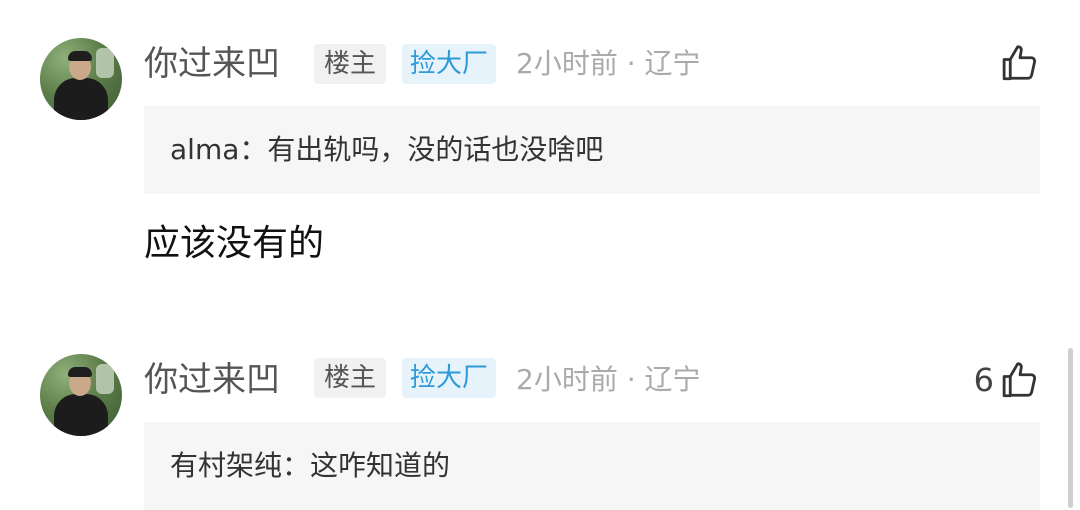 This screenshot has width=1080, height=510. What do you see at coordinates (592, 466) in the screenshot?
I see `quoted-comment: 有村架纯：这咋知道的` at bounding box center [592, 466].